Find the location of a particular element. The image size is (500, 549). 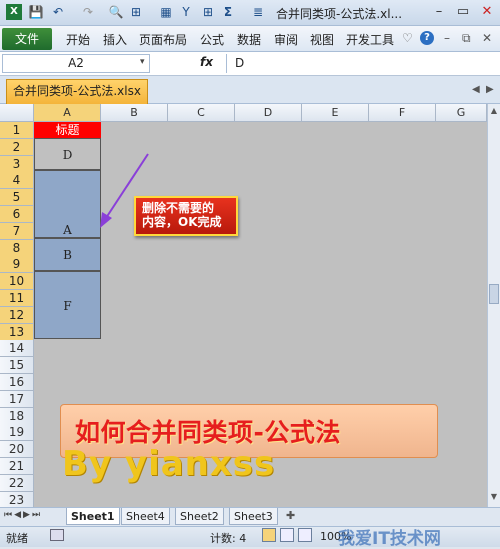

scroll-up-icon: ▲ is located at coordinates (494, 112).